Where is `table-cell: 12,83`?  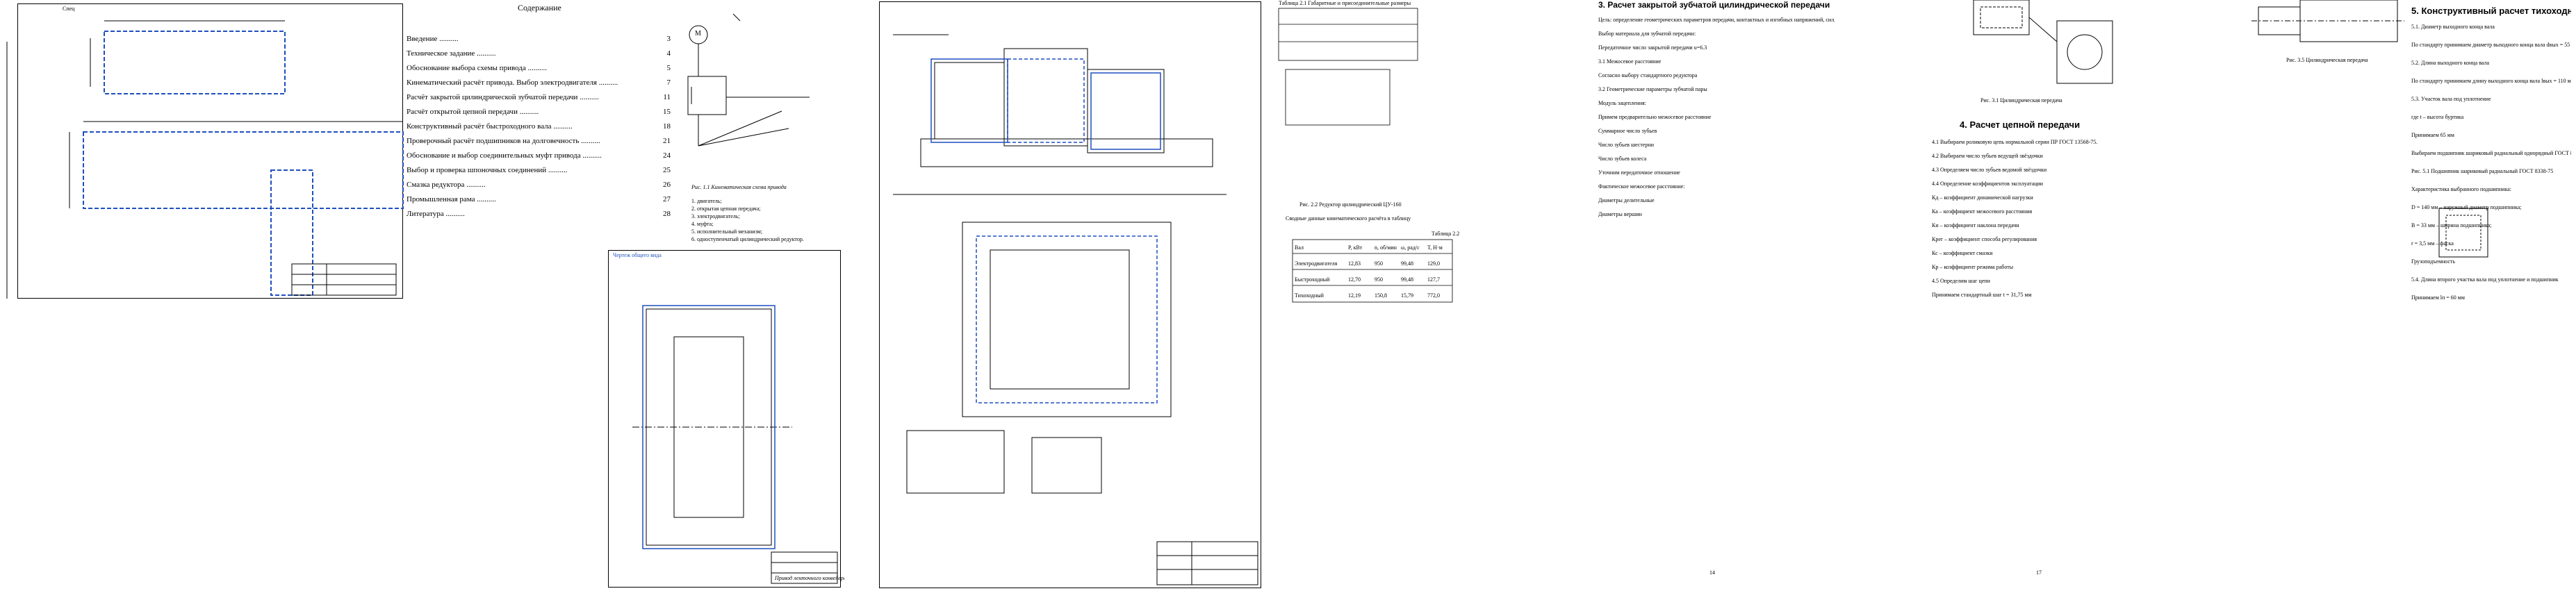
table-cell: 12,83 is located at coordinates (1354, 263).